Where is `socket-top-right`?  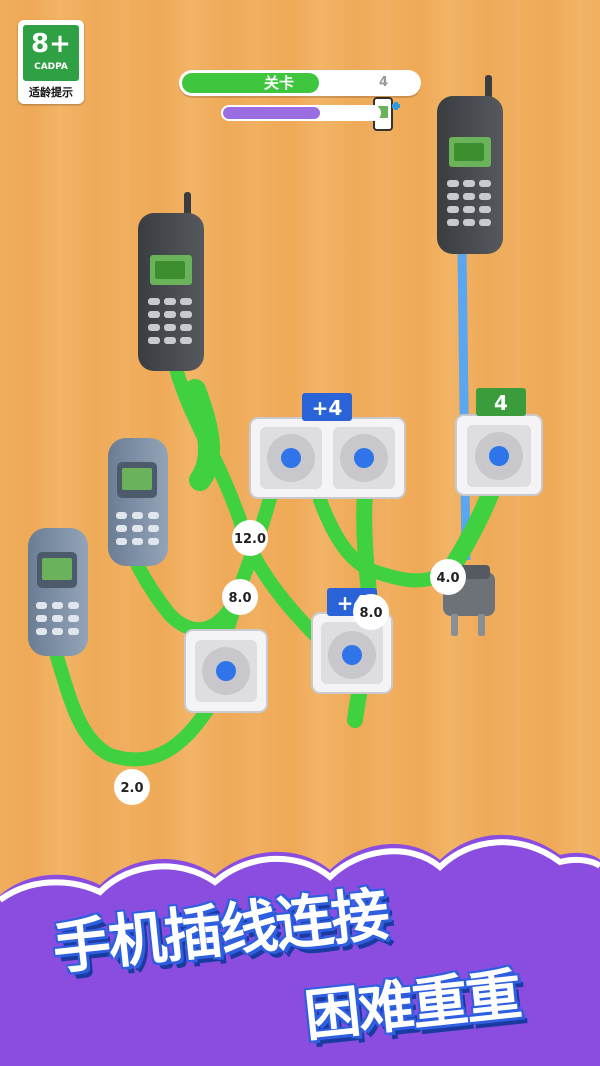
socket-top-right is located at coordinates (499, 455).